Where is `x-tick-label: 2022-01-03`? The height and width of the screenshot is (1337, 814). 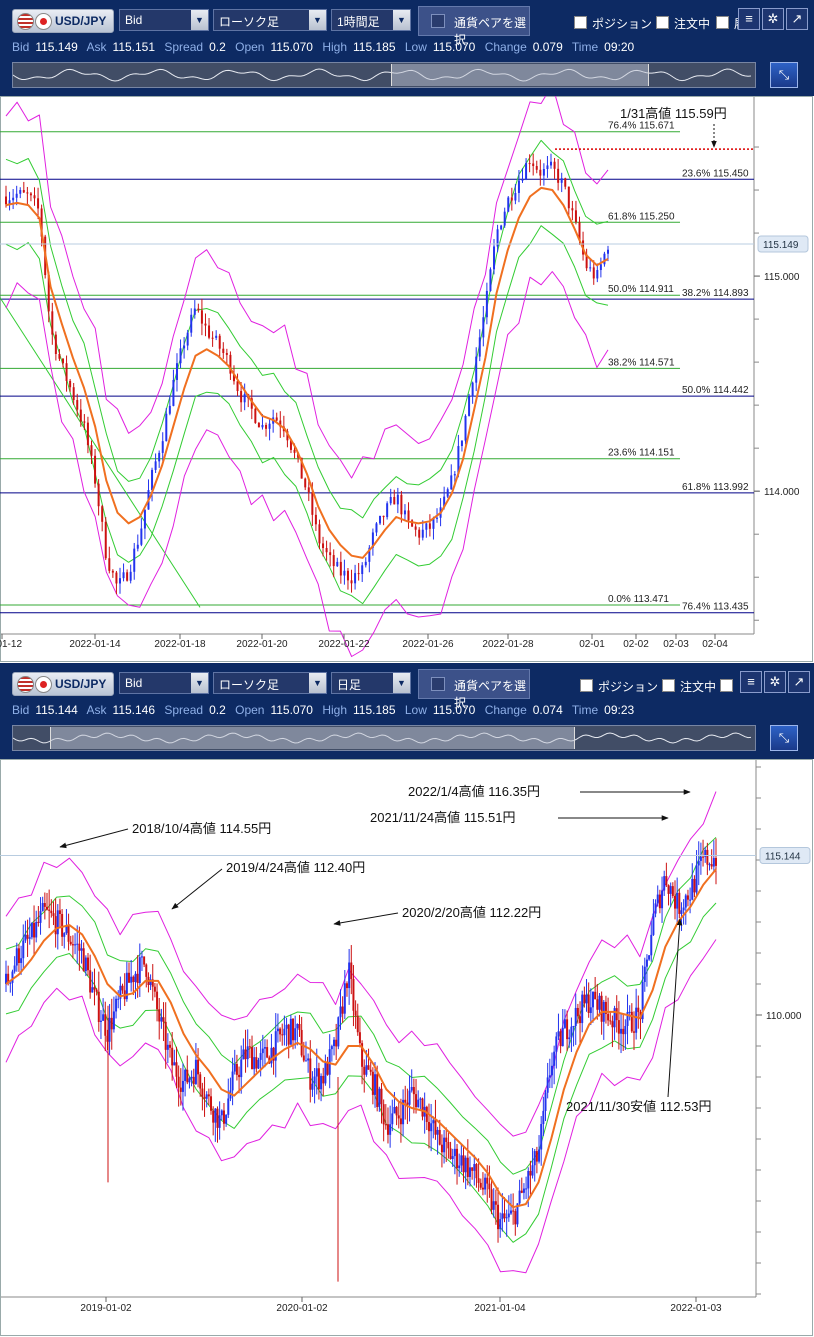 x-tick-label: 2022-01-03 is located at coordinates (696, 1308).